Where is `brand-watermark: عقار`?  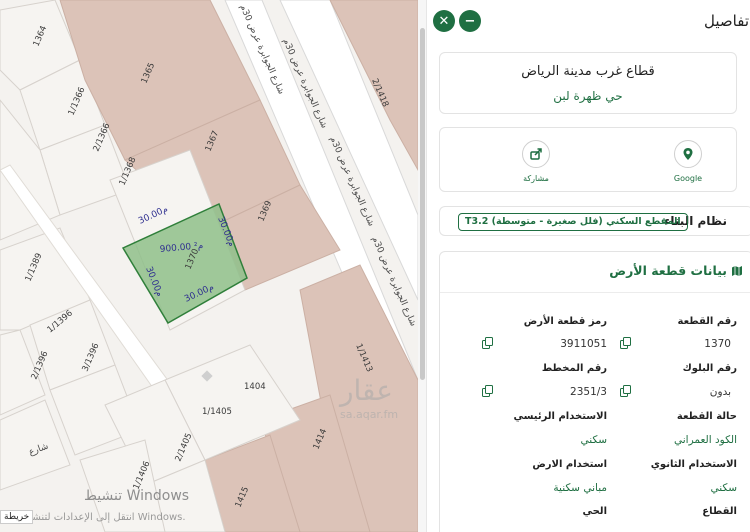
brand-watermark: عقار is located at coordinates (365, 390).